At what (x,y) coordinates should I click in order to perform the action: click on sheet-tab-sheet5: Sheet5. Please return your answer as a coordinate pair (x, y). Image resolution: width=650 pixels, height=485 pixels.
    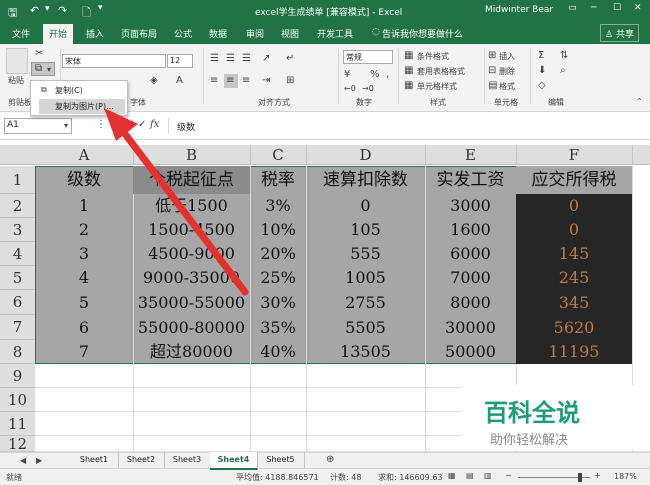
    Looking at the image, I should click on (281, 460).